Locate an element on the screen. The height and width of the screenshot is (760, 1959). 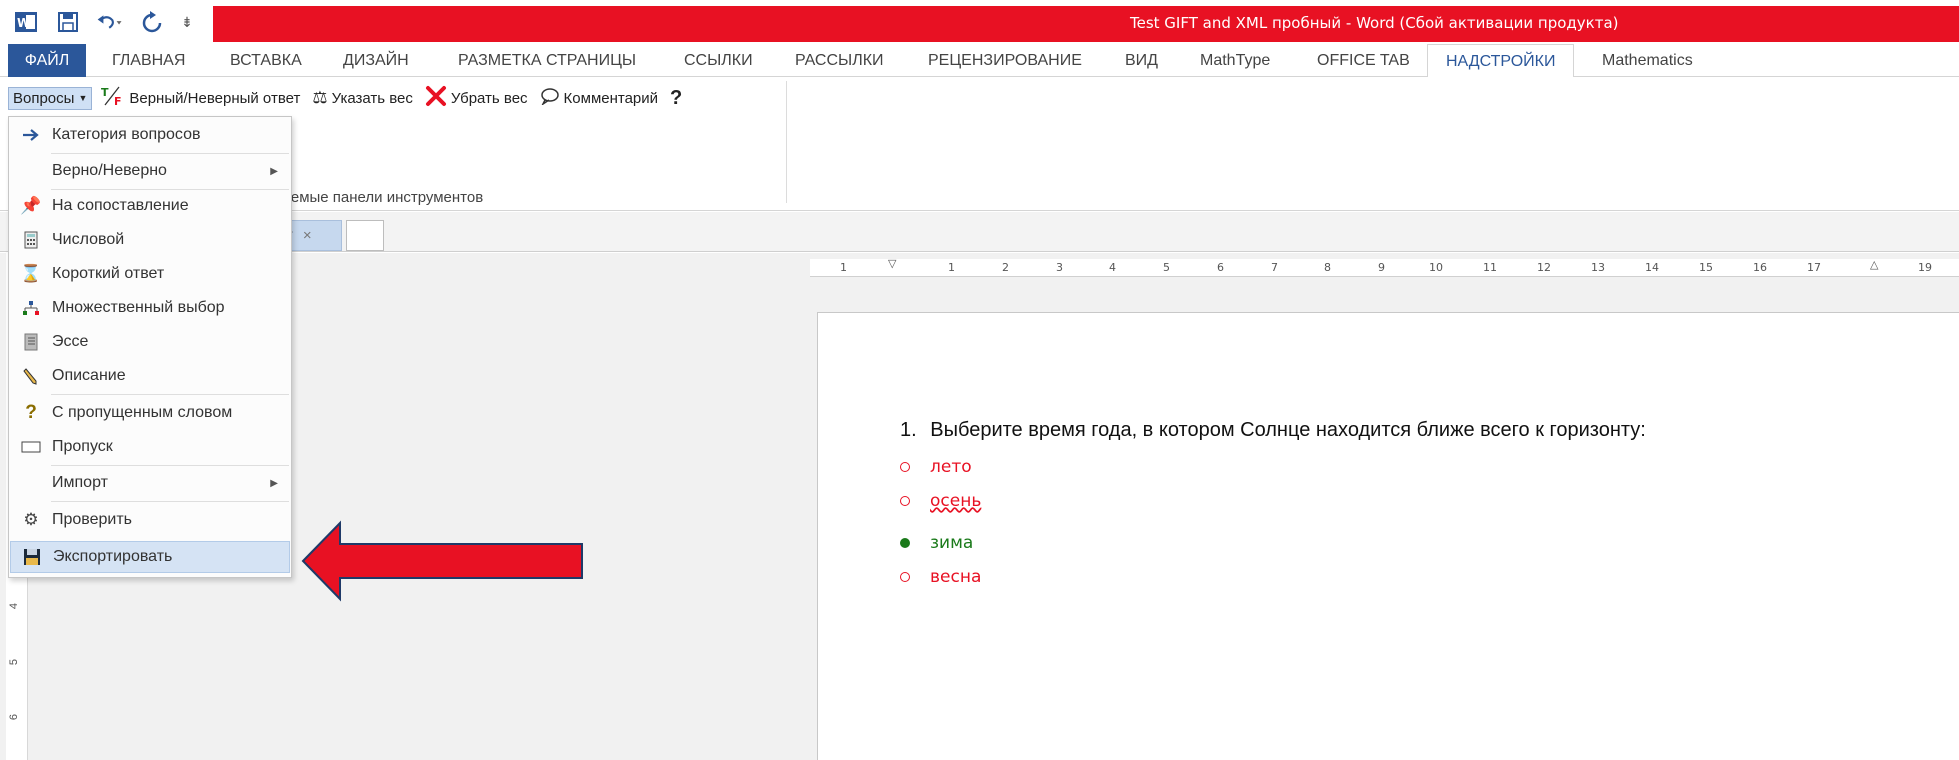
tab-view: ВИД is located at coordinates (1141, 60).